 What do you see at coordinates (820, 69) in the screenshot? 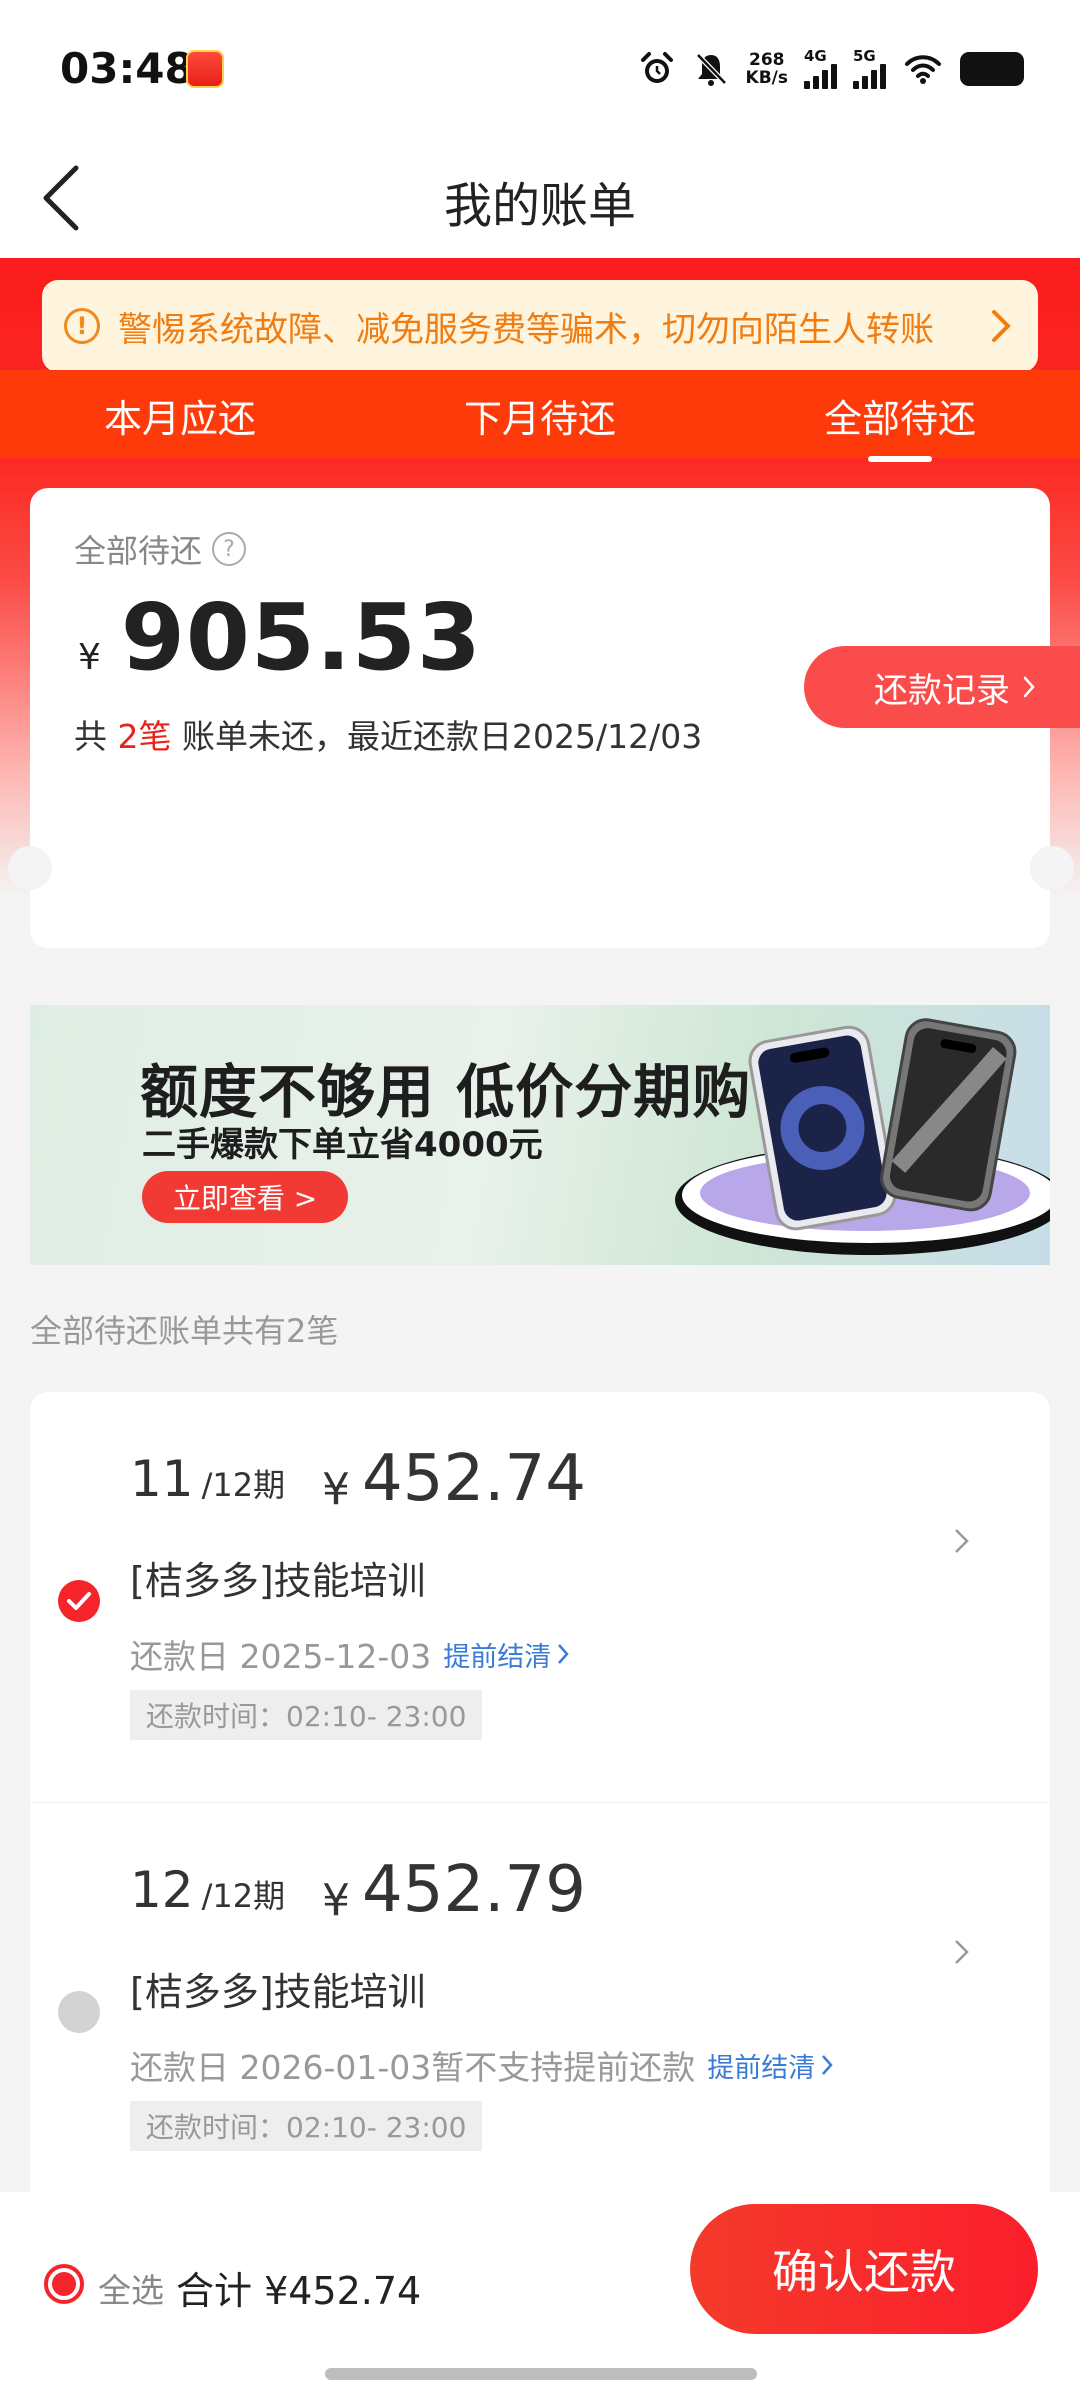
I see `signal-4g-icon: 4G` at bounding box center [820, 69].